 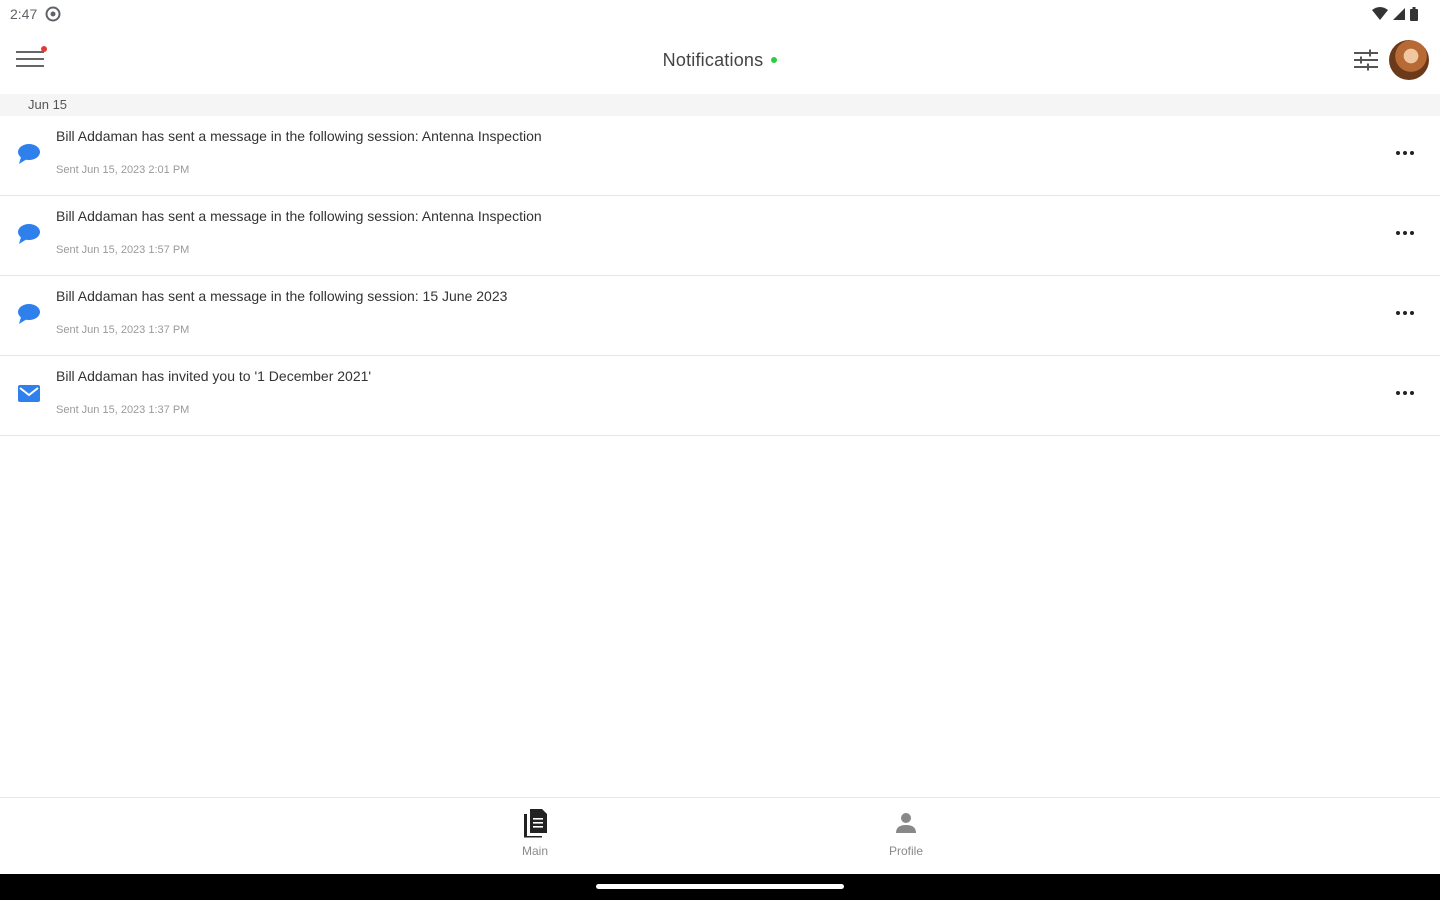 I want to click on notification-timestamp: Sent Jun 15, 2023 1:57 PM, so click(x=123, y=250).